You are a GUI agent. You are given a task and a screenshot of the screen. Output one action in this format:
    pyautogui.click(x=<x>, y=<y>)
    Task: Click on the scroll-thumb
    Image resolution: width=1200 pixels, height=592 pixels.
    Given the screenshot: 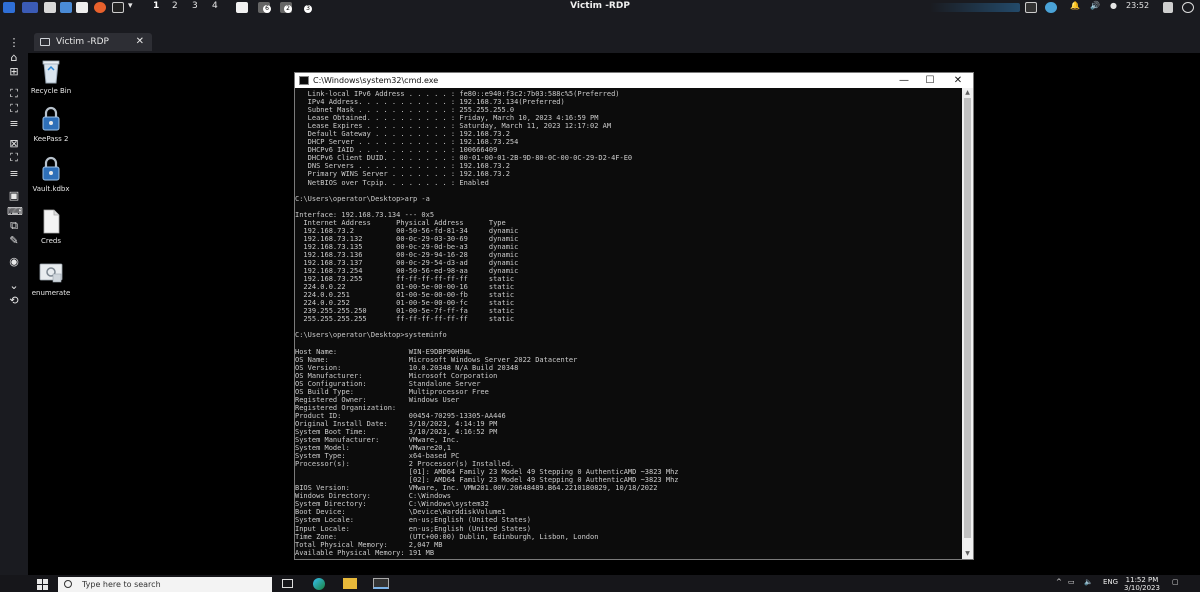 What is the action you would take?
    pyautogui.click(x=967, y=318)
    